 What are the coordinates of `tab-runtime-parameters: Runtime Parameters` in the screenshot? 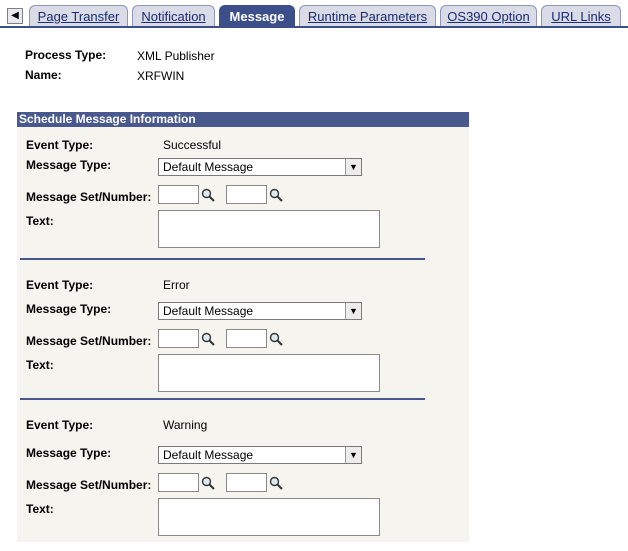 It's located at (367, 16).